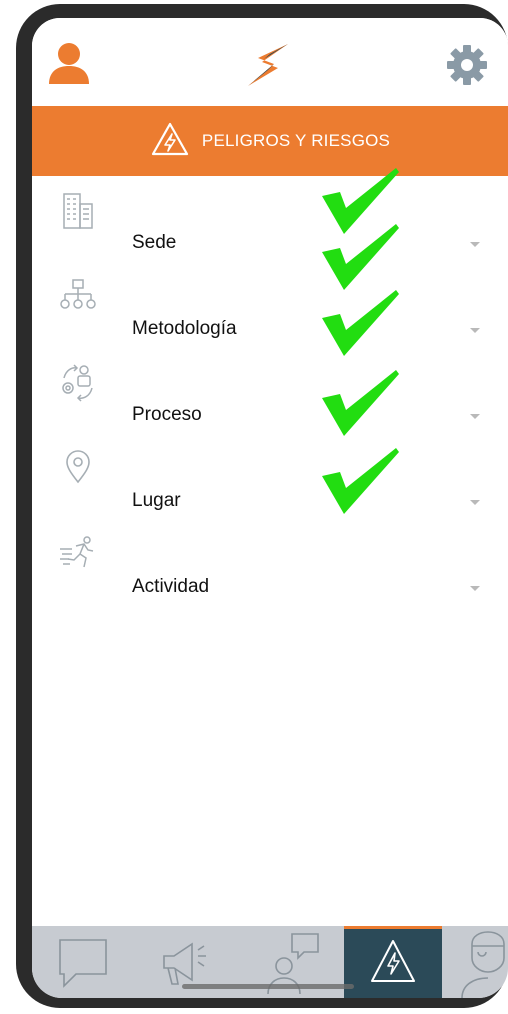  What do you see at coordinates (268, 986) in the screenshot?
I see `home-indicator` at bounding box center [268, 986].